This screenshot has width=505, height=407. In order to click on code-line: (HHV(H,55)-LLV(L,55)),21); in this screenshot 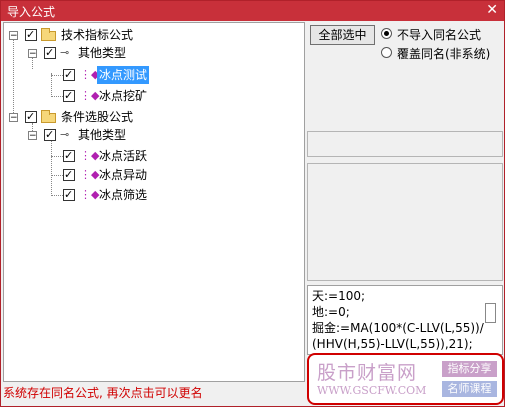, I will do `click(392, 344)`.